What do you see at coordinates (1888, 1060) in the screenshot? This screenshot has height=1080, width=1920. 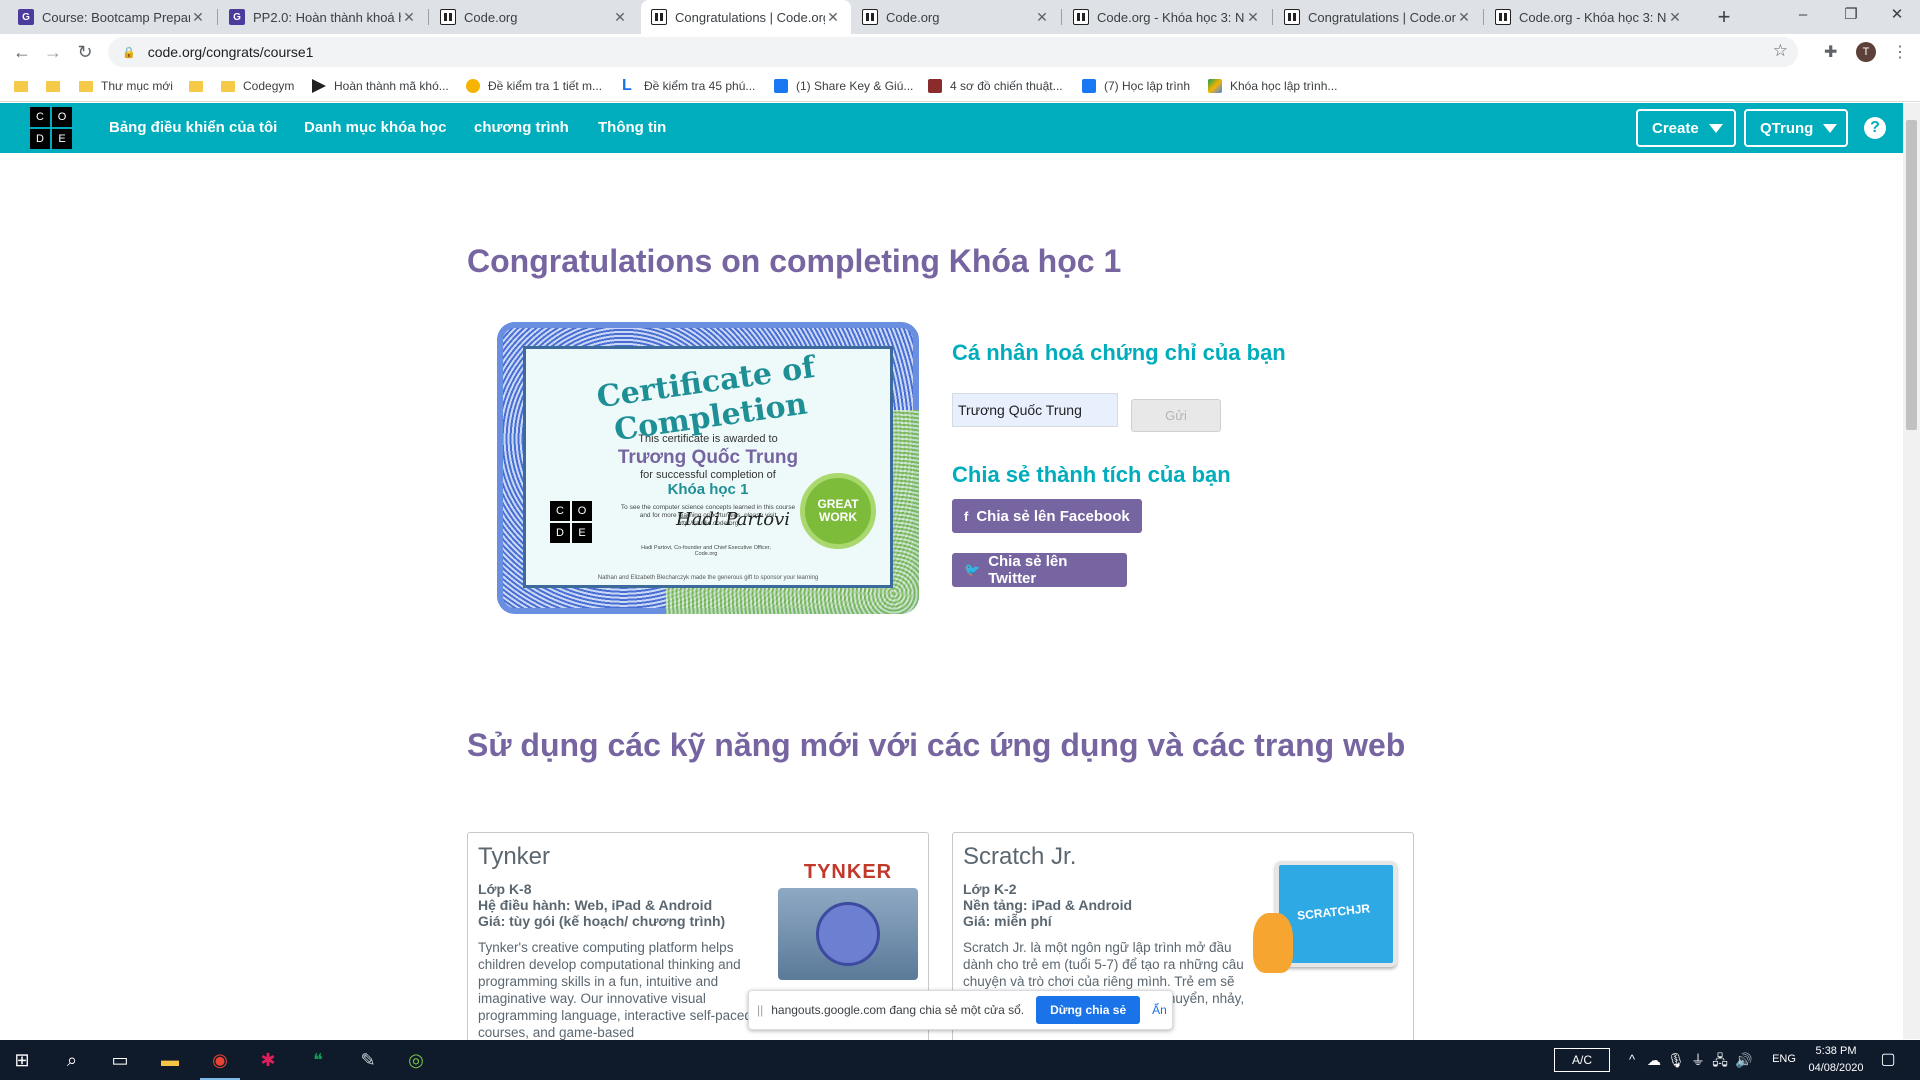 I see `notification-icon: ▢` at bounding box center [1888, 1060].